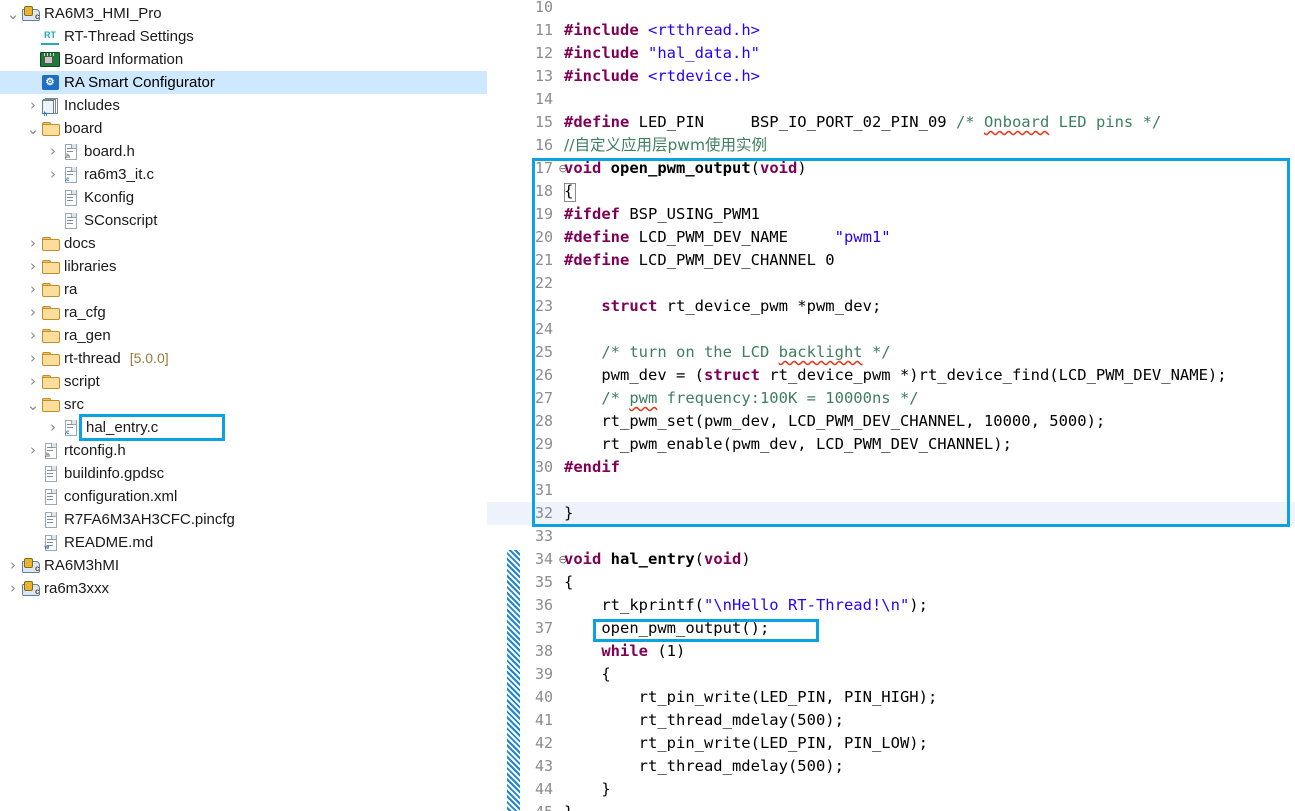 The height and width of the screenshot is (811, 1295). Describe the element at coordinates (624, 651) in the screenshot. I see `code-line-text: while (1)` at that location.